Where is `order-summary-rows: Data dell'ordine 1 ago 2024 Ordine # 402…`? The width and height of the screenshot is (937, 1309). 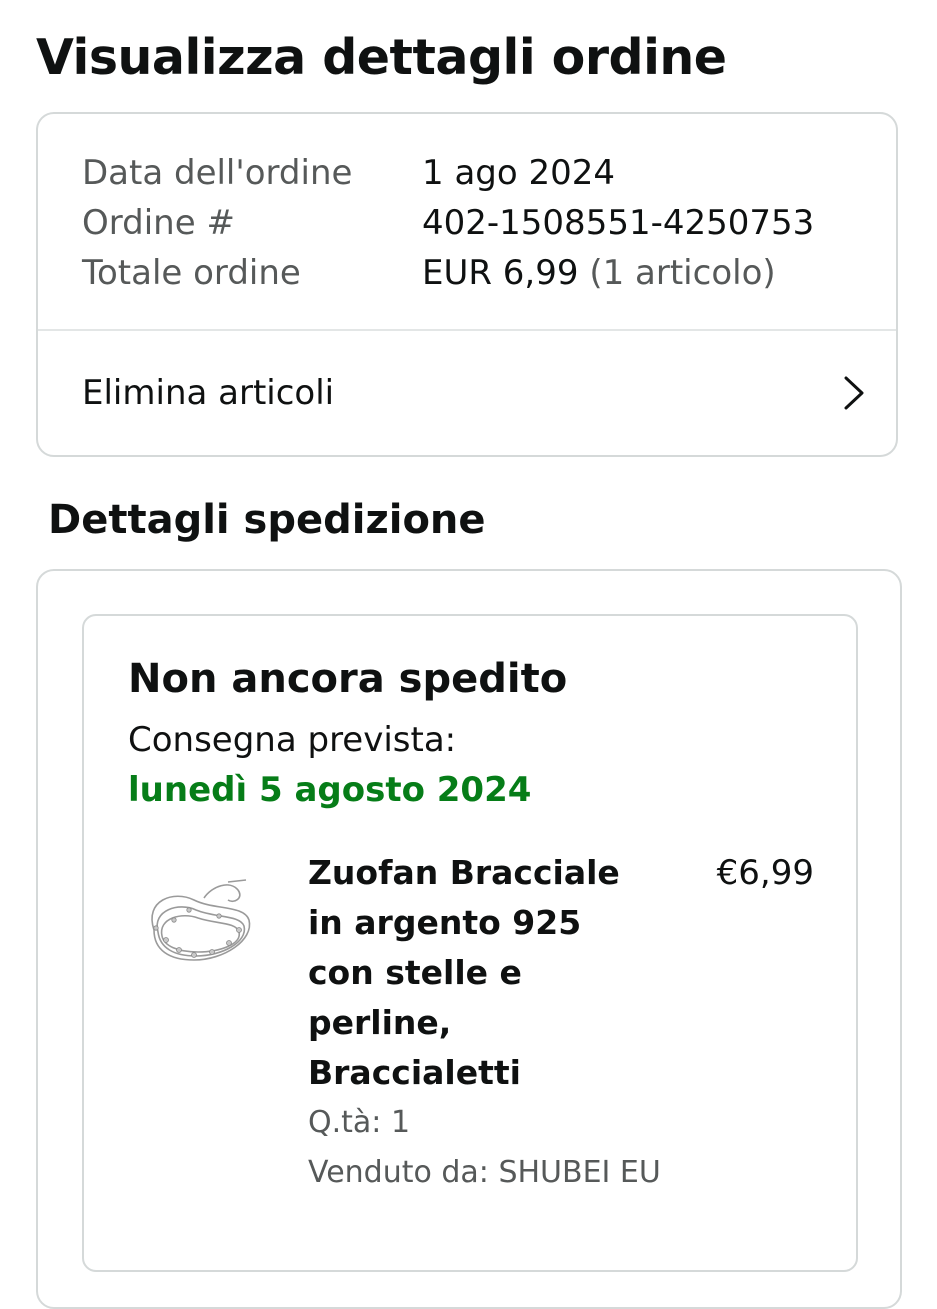 order-summary-rows: Data dell'ordine 1 ago 2024 Ordine # 402… is located at coordinates (448, 223).